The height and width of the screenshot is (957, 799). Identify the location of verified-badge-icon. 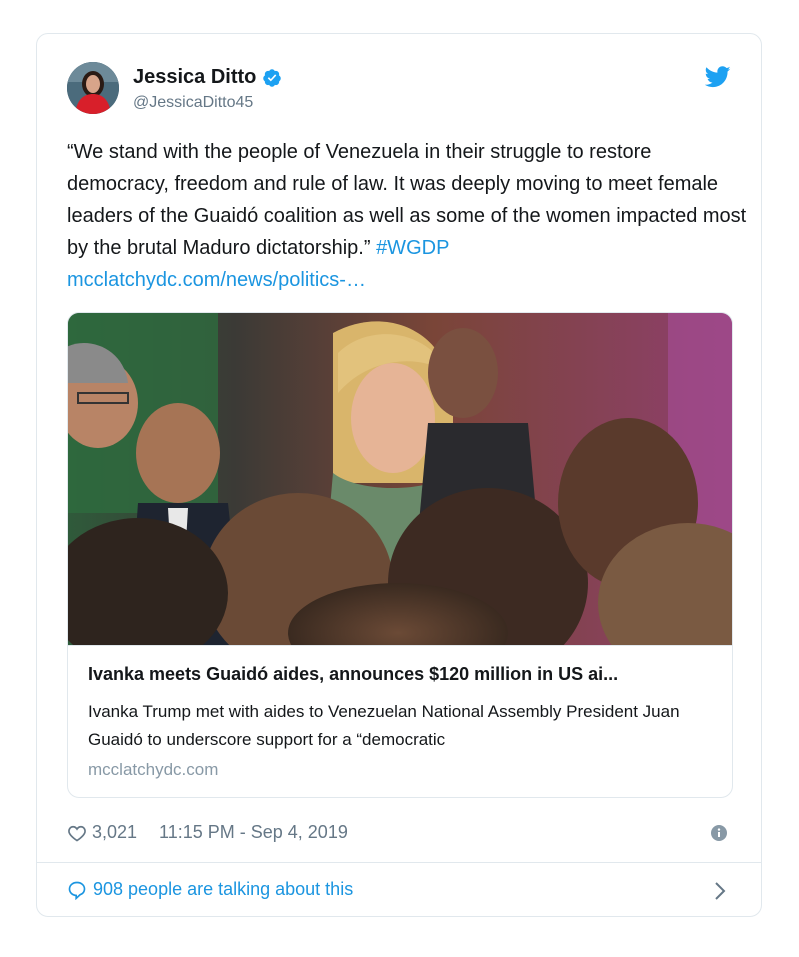
(272, 77).